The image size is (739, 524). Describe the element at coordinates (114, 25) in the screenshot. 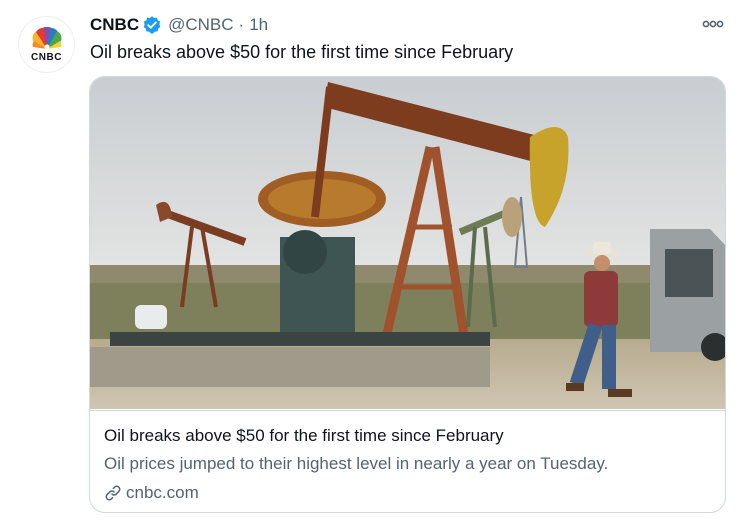

I see `author-name: CNBC` at that location.